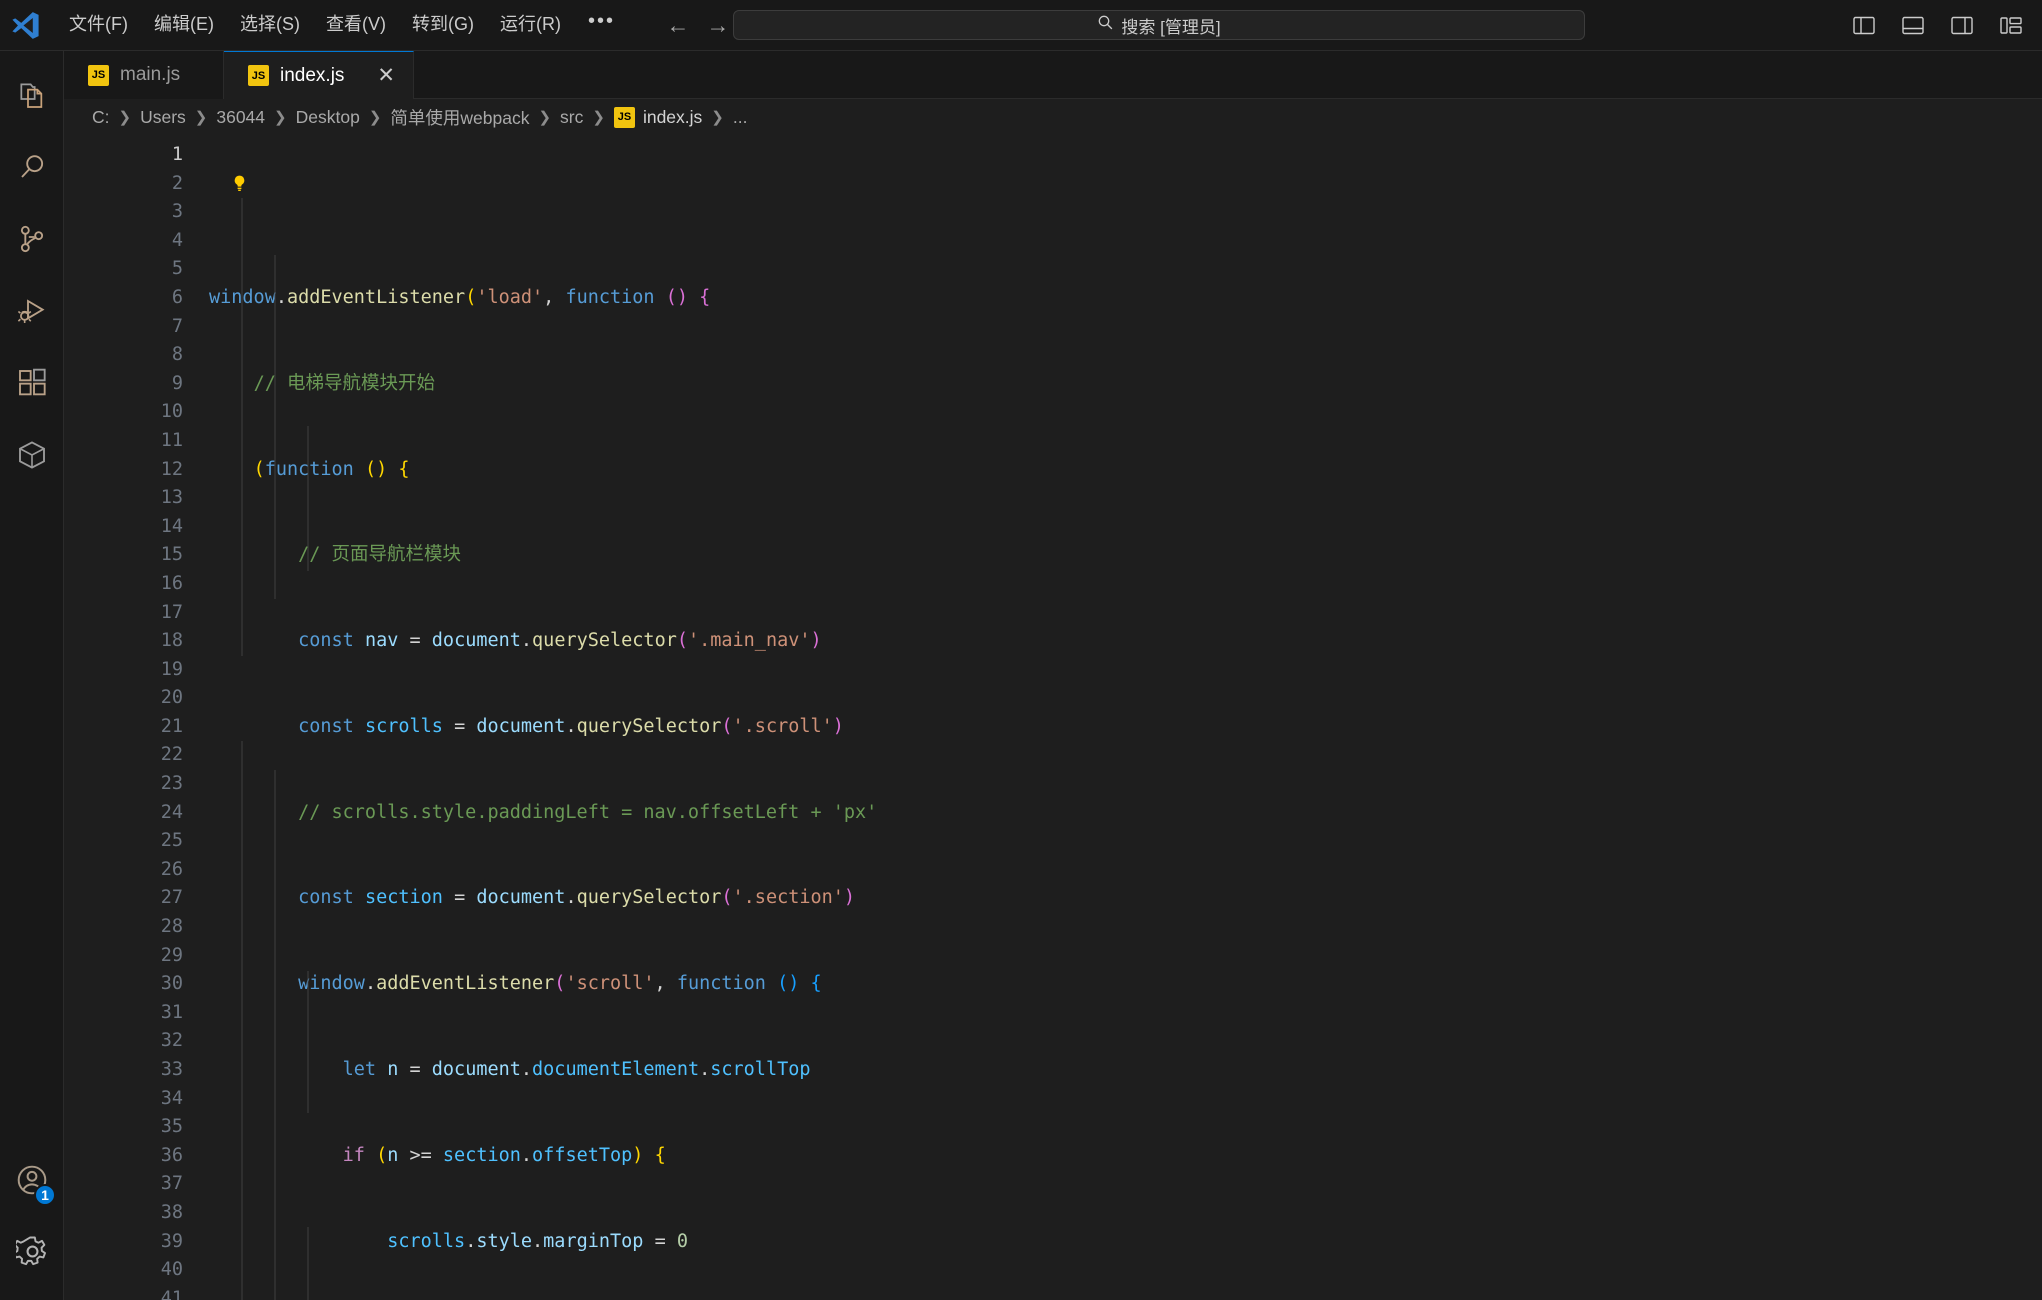  I want to click on tab-label: index.js, so click(312, 75).